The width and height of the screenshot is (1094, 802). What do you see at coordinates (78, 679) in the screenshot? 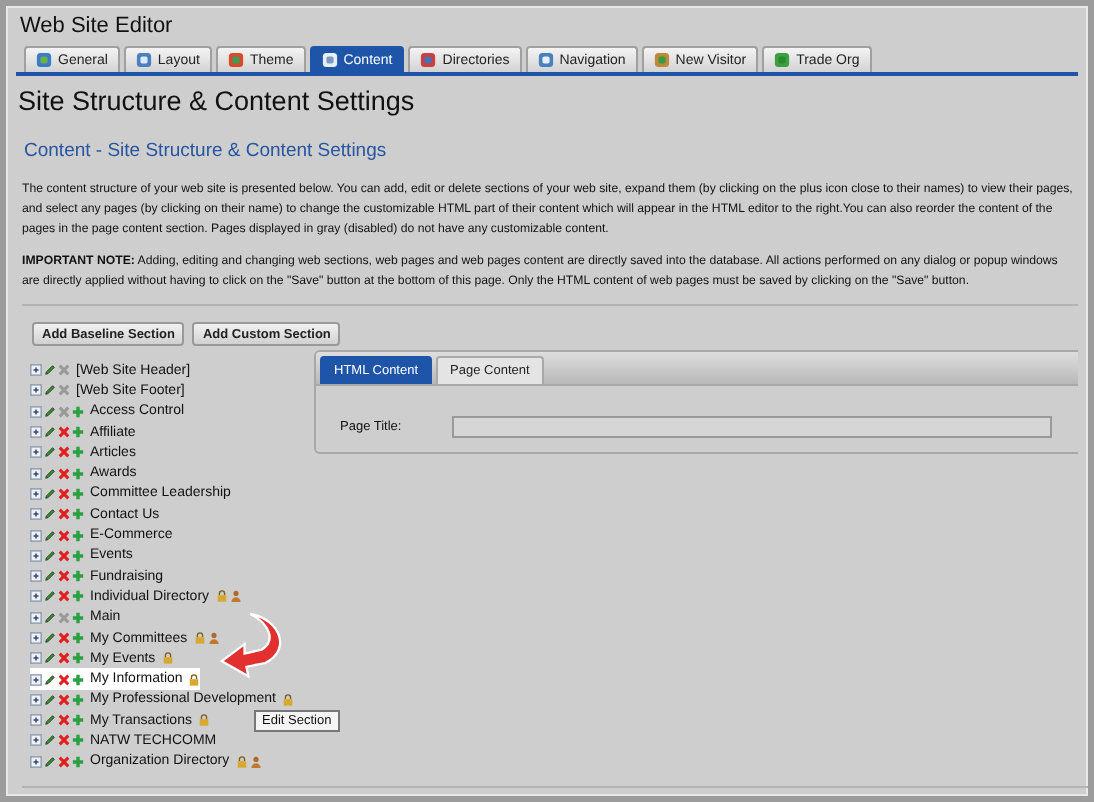
I see `add-icon` at bounding box center [78, 679].